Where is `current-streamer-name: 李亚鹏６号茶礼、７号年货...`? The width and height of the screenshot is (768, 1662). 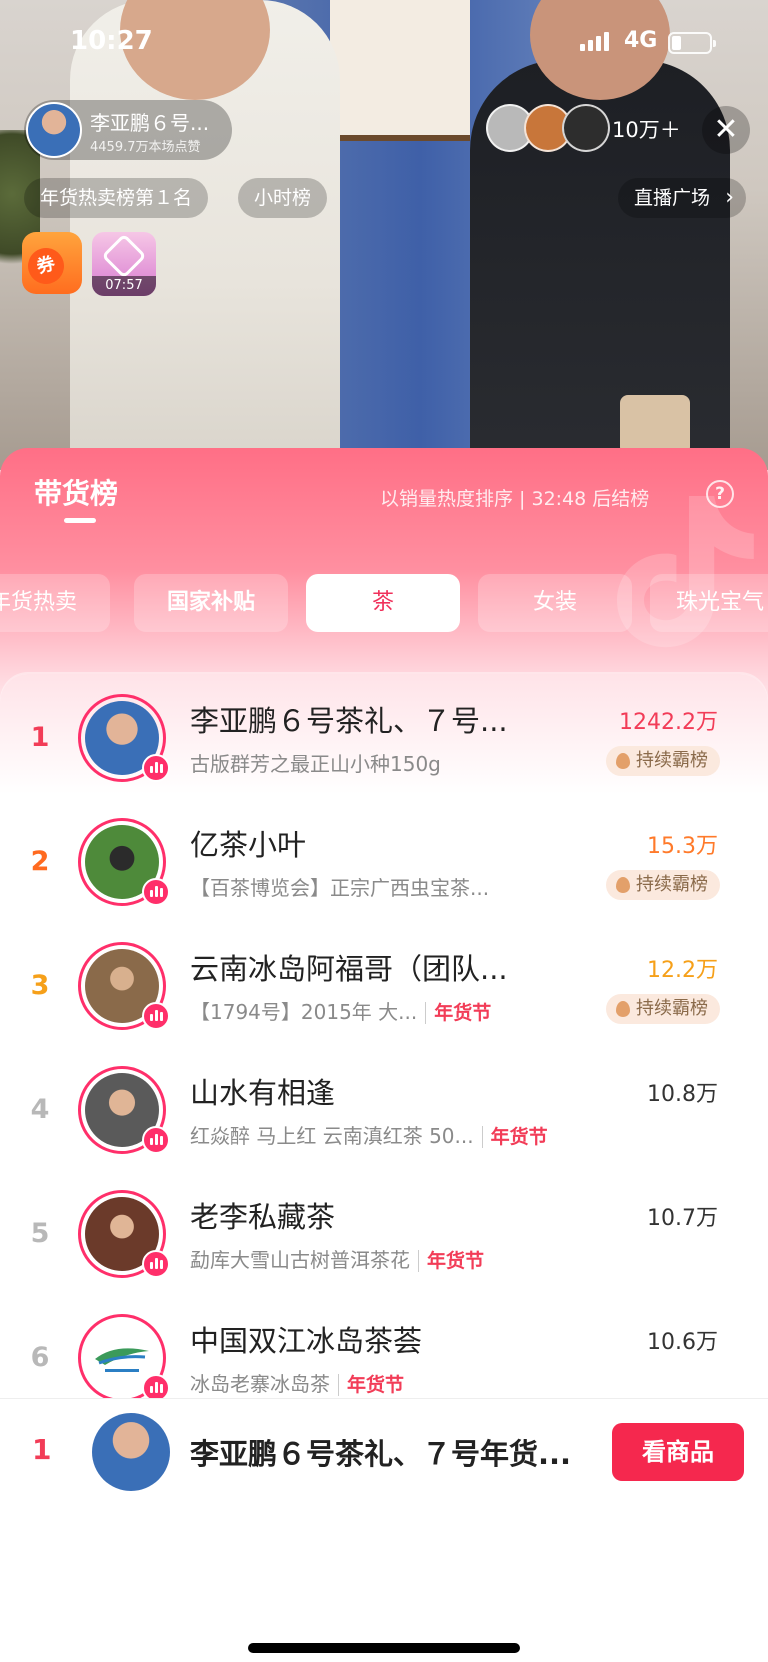 current-streamer-name: 李亚鹏６号茶礼、７号年货... is located at coordinates (381, 1454).